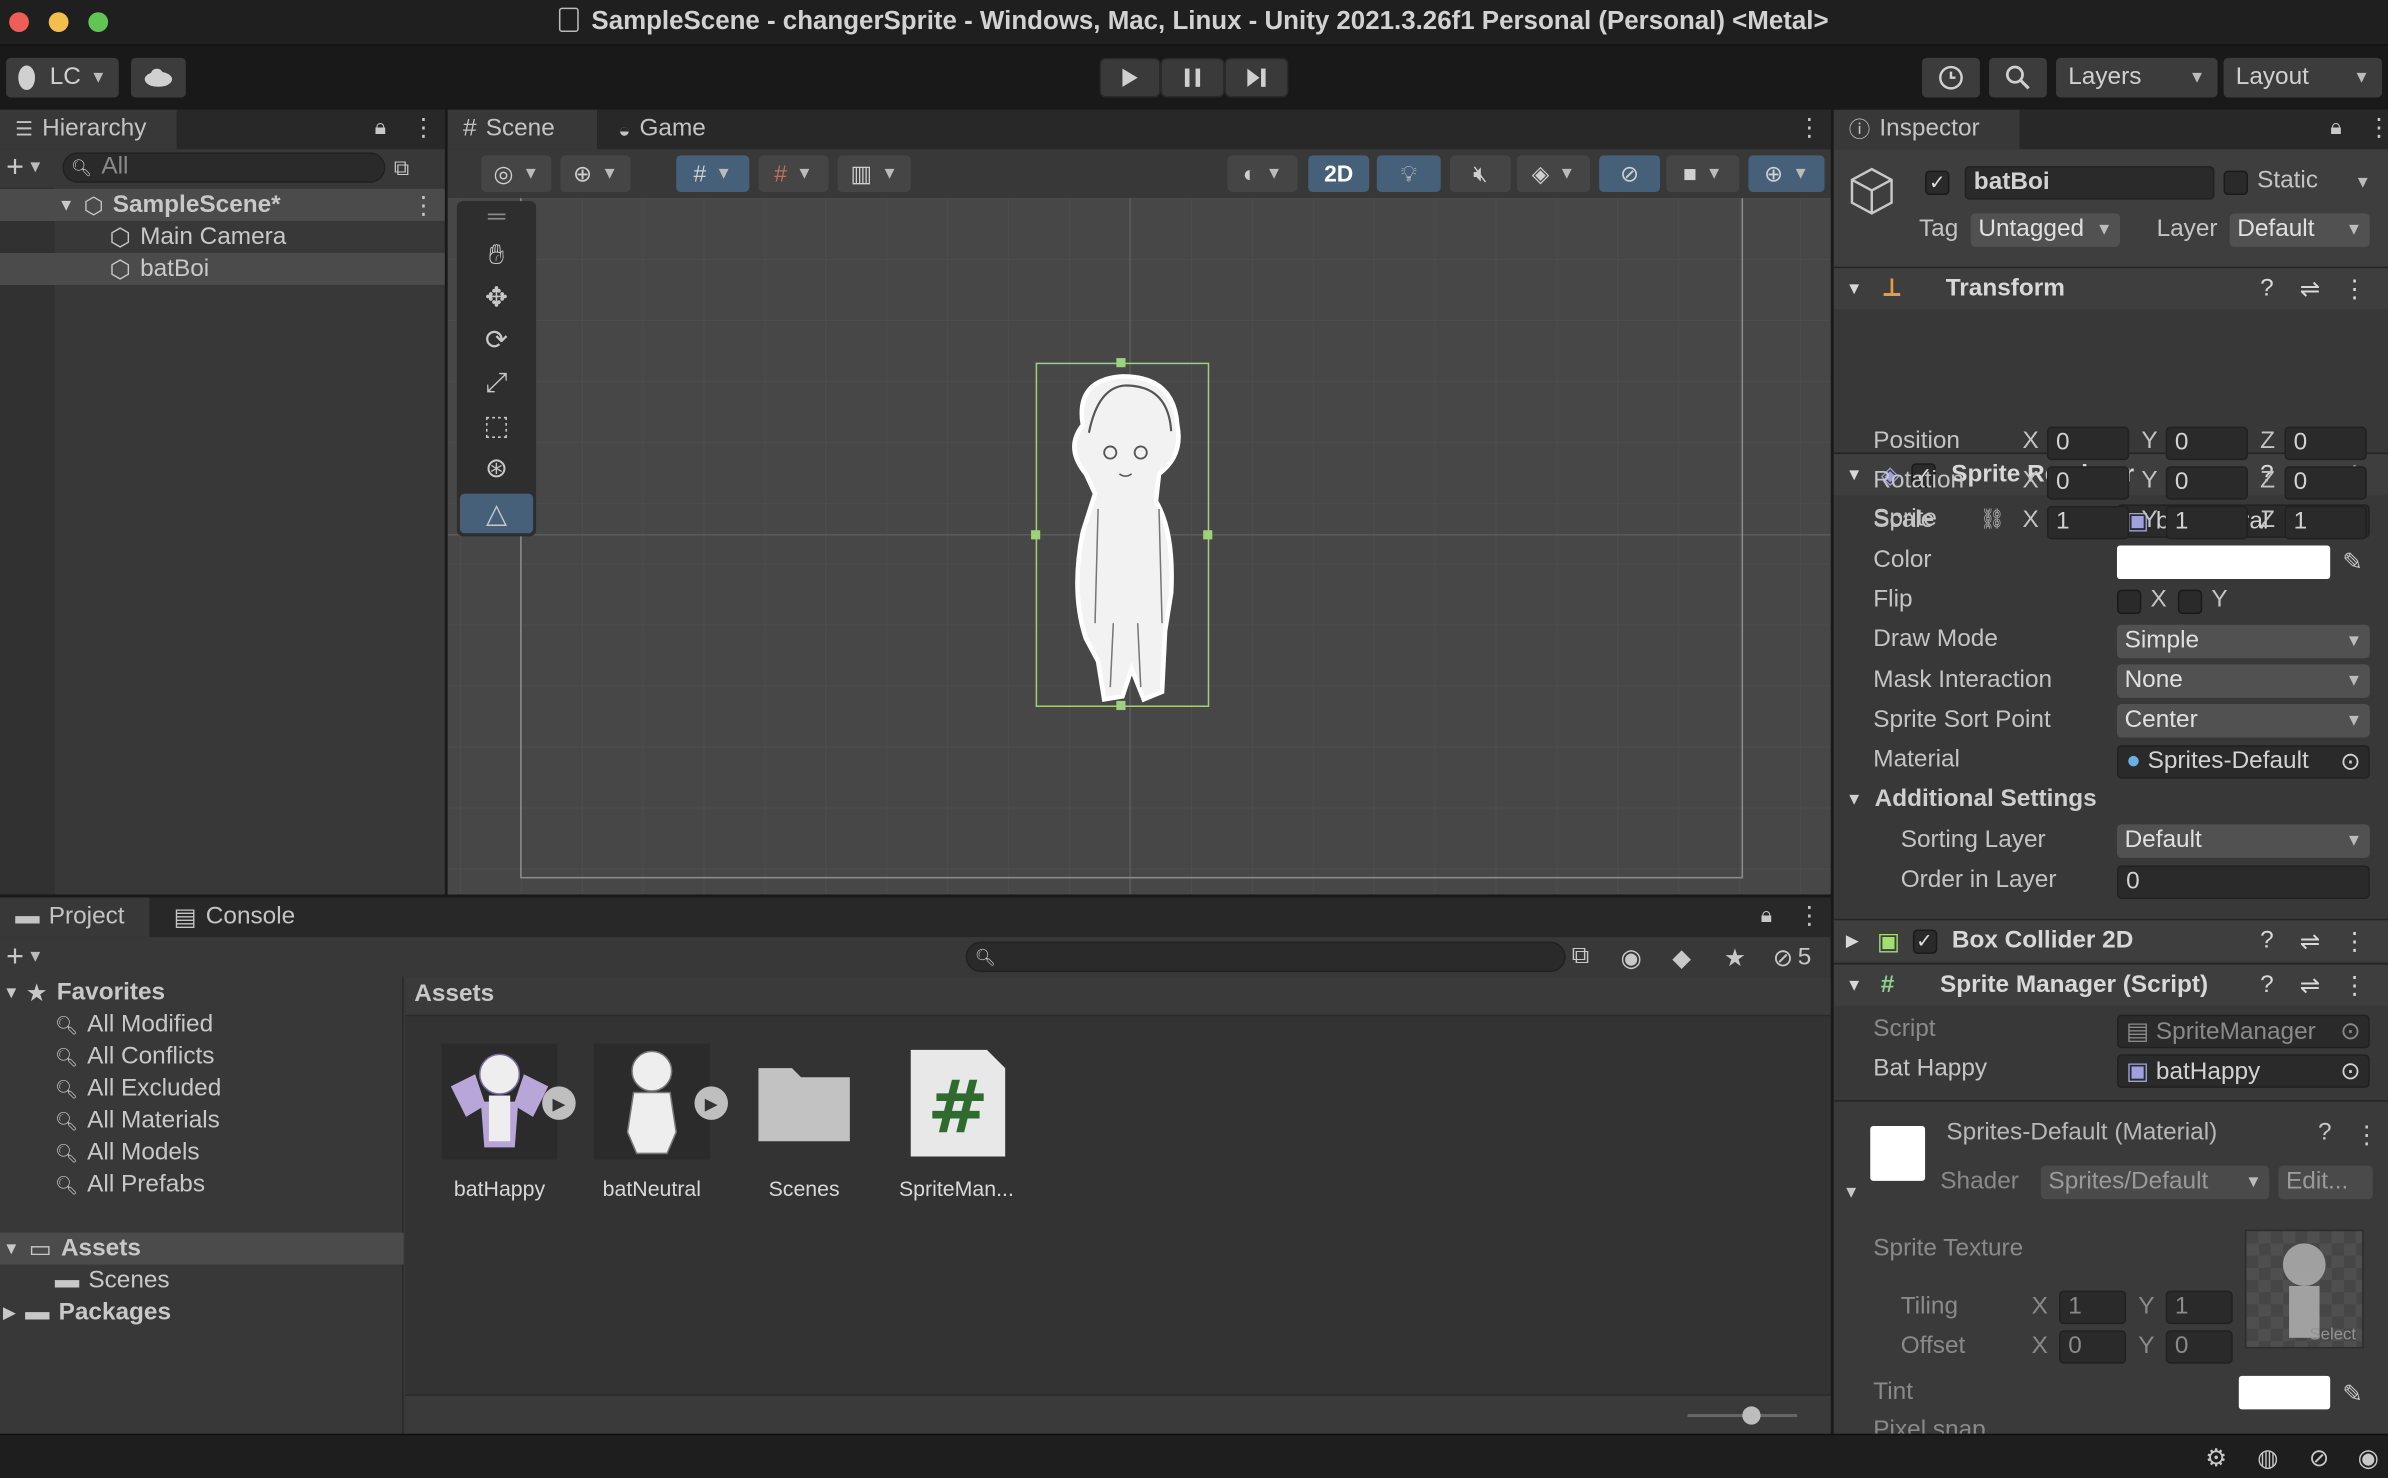 This screenshot has height=1478, width=2388. I want to click on sorting-layer-dropdown: Default ▼, so click(2243, 841).